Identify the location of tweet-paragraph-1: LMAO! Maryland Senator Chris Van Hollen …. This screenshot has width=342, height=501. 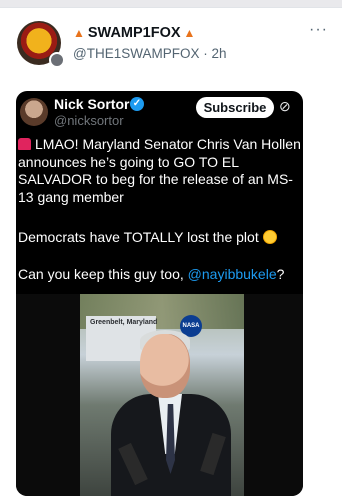
(159, 170).